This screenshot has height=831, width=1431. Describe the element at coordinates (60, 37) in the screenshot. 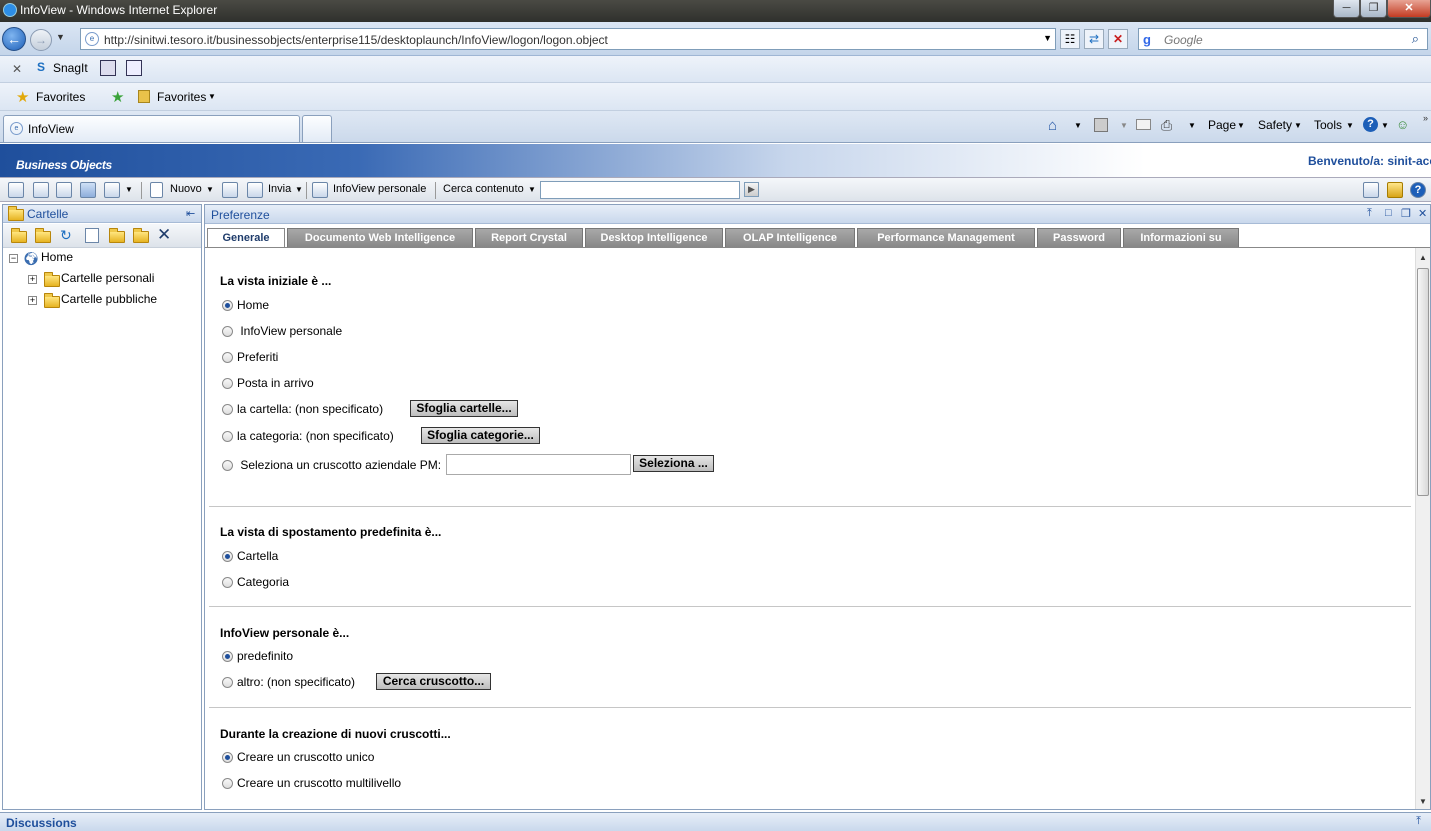

I see `history-dropdown-icon: ▼` at that location.